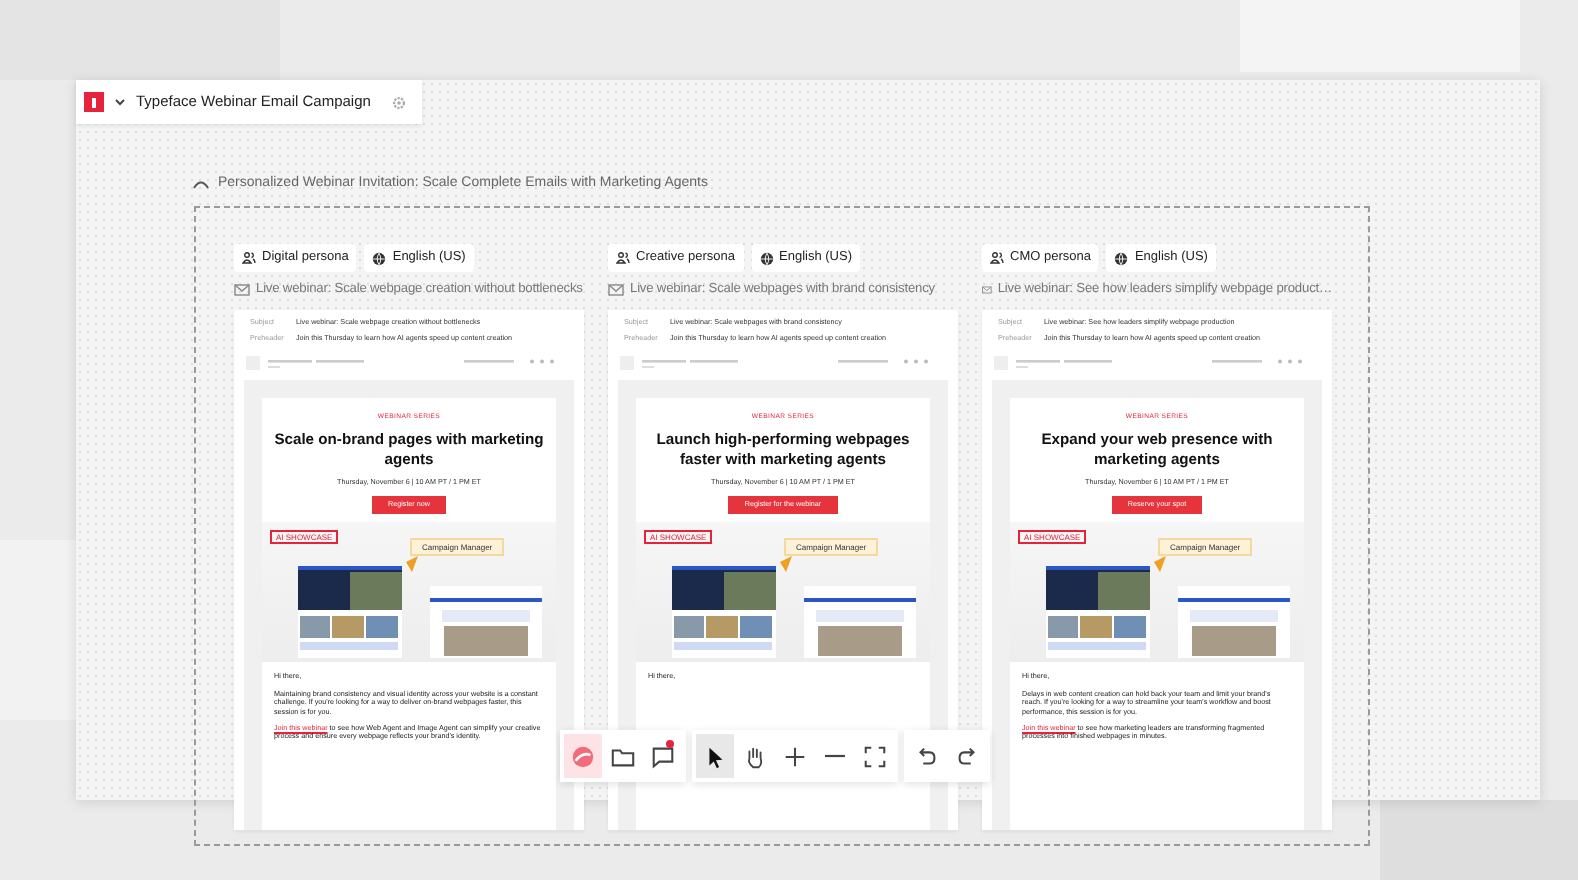  I want to click on zoom-in-icon, so click(795, 756).